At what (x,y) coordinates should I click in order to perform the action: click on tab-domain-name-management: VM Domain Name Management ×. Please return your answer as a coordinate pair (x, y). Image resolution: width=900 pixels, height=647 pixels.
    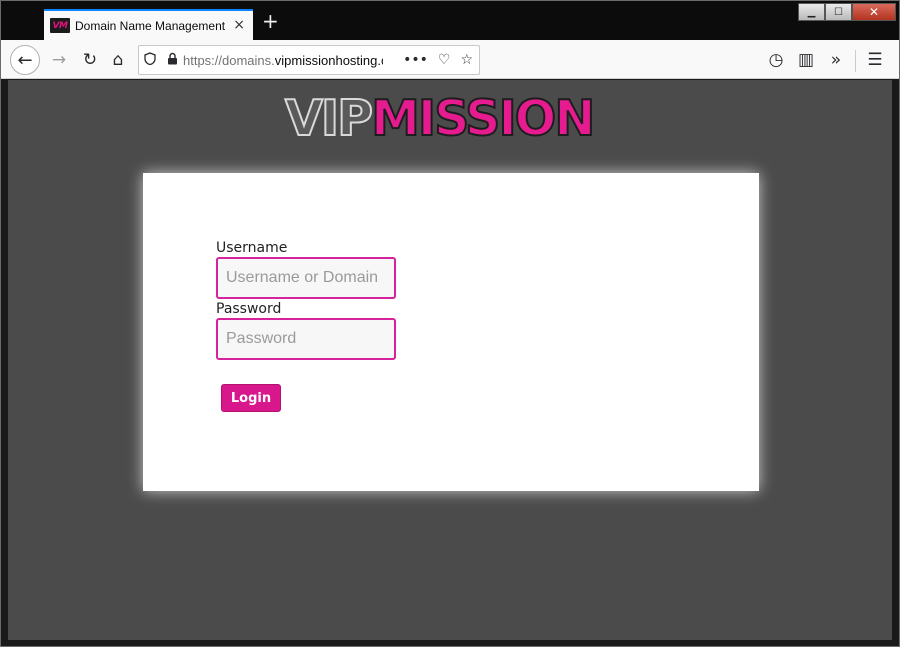
    Looking at the image, I should click on (148, 24).